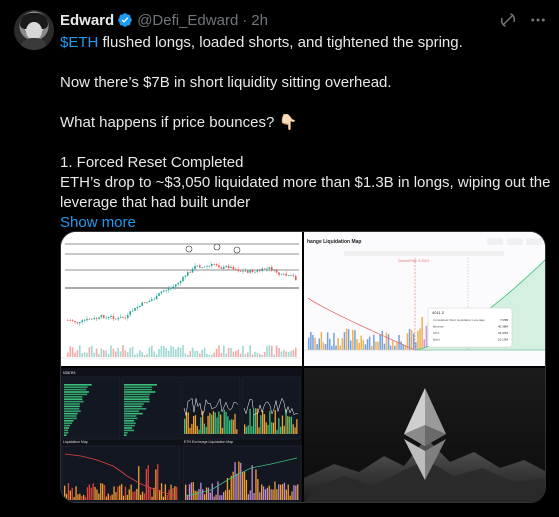 This screenshot has height=517, width=559. What do you see at coordinates (436, 340) in the screenshot?
I see `tooltip-row-label: Bybit` at bounding box center [436, 340].